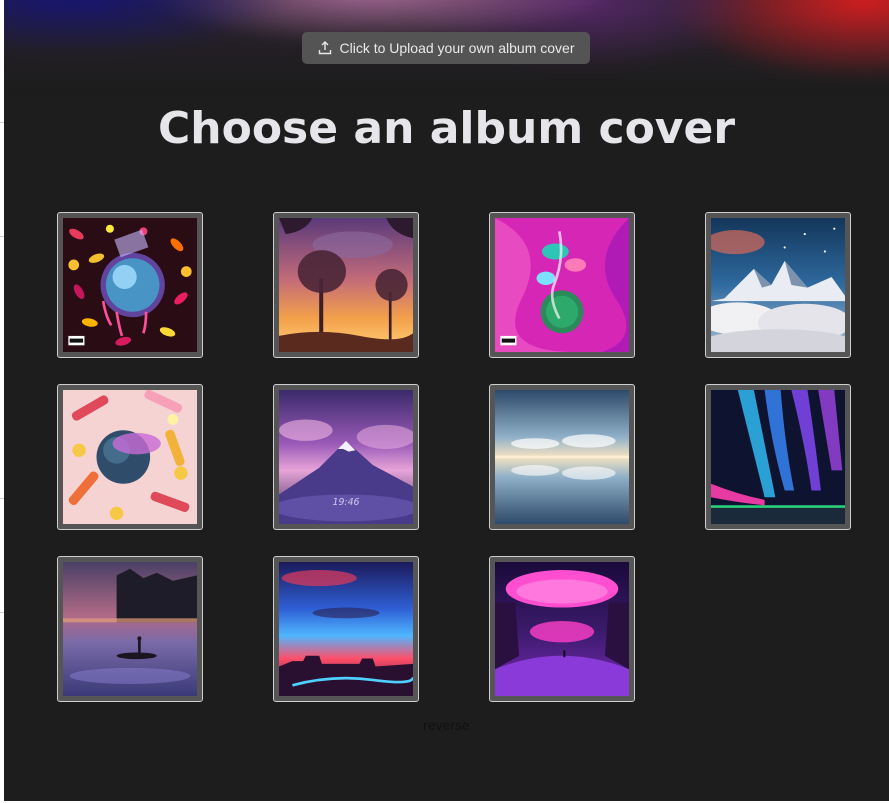  I want to click on cover-option-6: 19:46, so click(346, 457).